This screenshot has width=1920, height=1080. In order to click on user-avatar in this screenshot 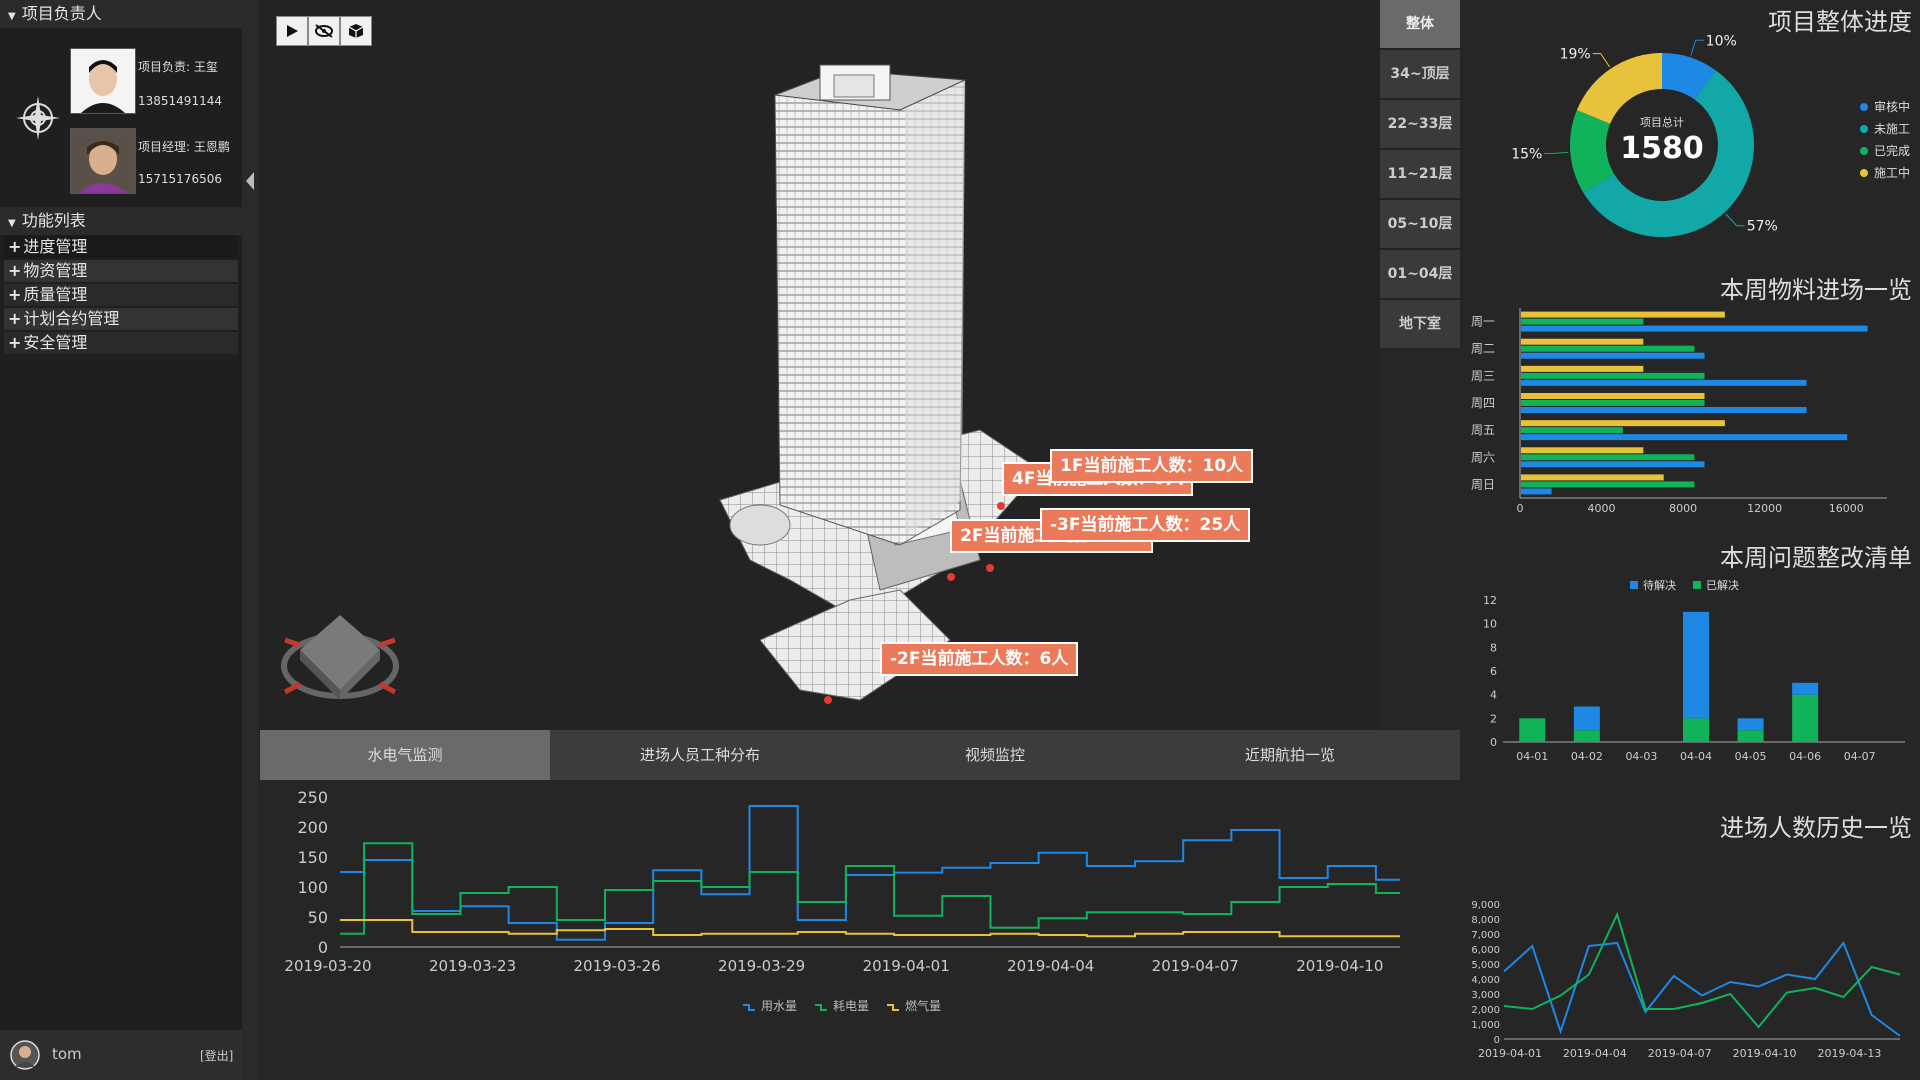, I will do `click(25, 1055)`.